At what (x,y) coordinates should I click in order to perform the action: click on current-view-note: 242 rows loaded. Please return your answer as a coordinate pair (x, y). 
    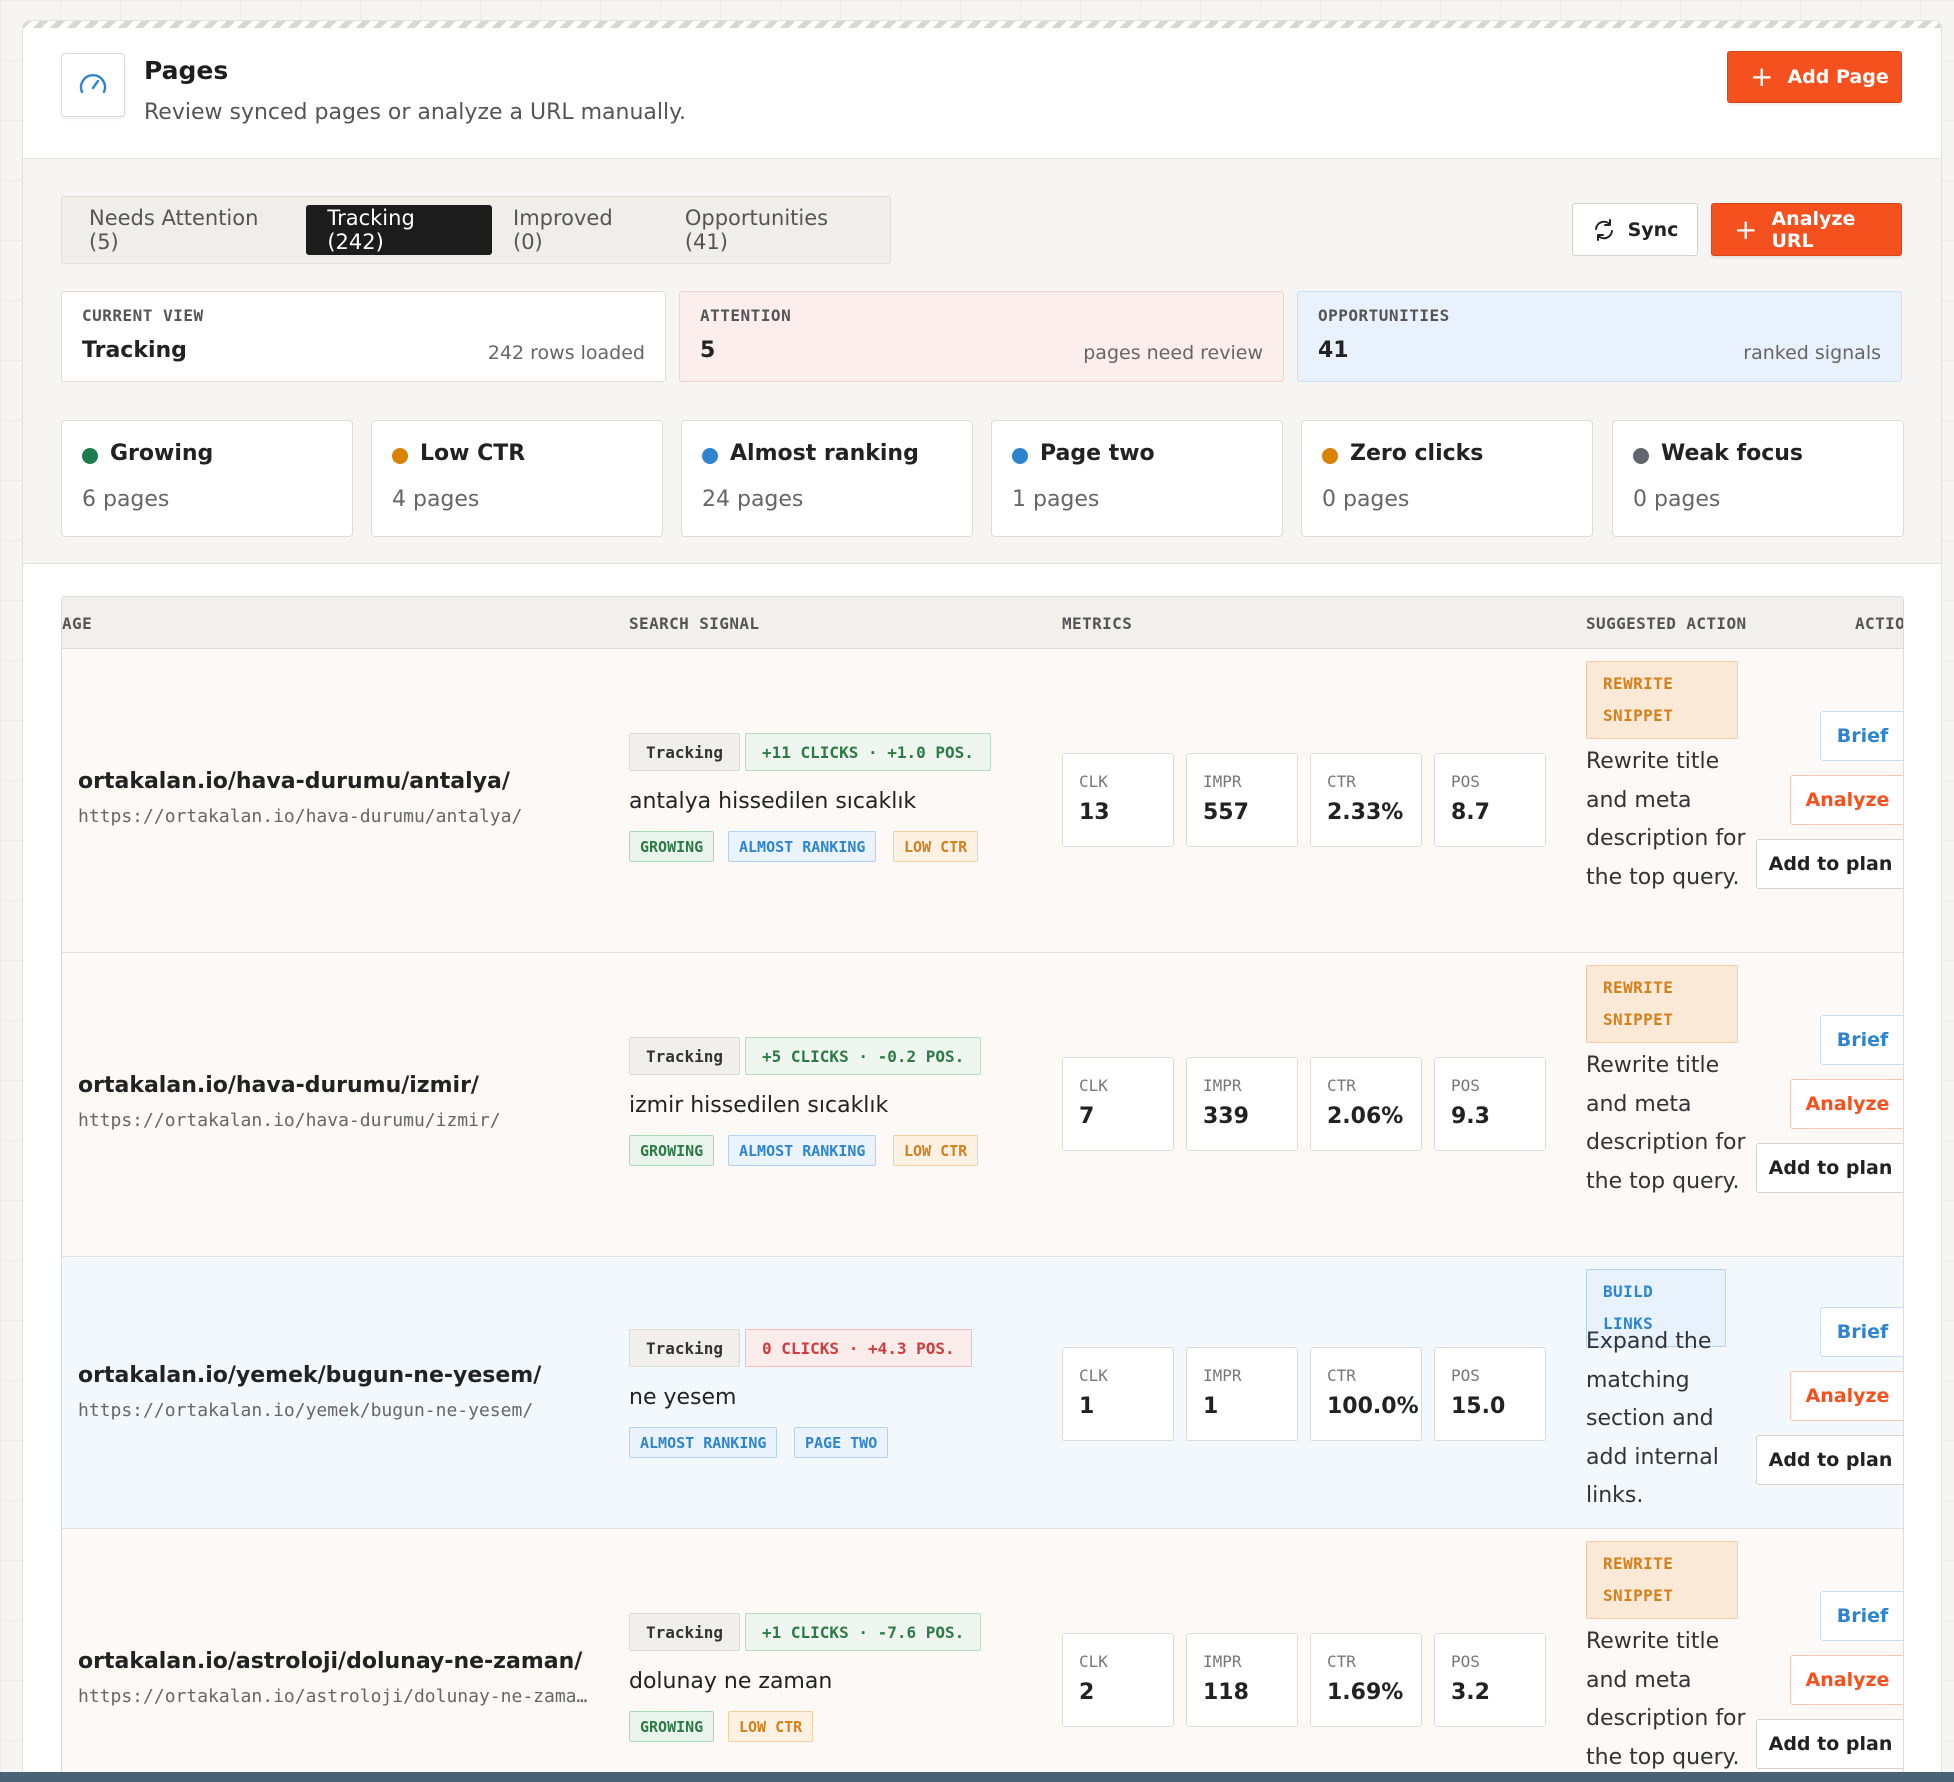
    Looking at the image, I should click on (566, 353).